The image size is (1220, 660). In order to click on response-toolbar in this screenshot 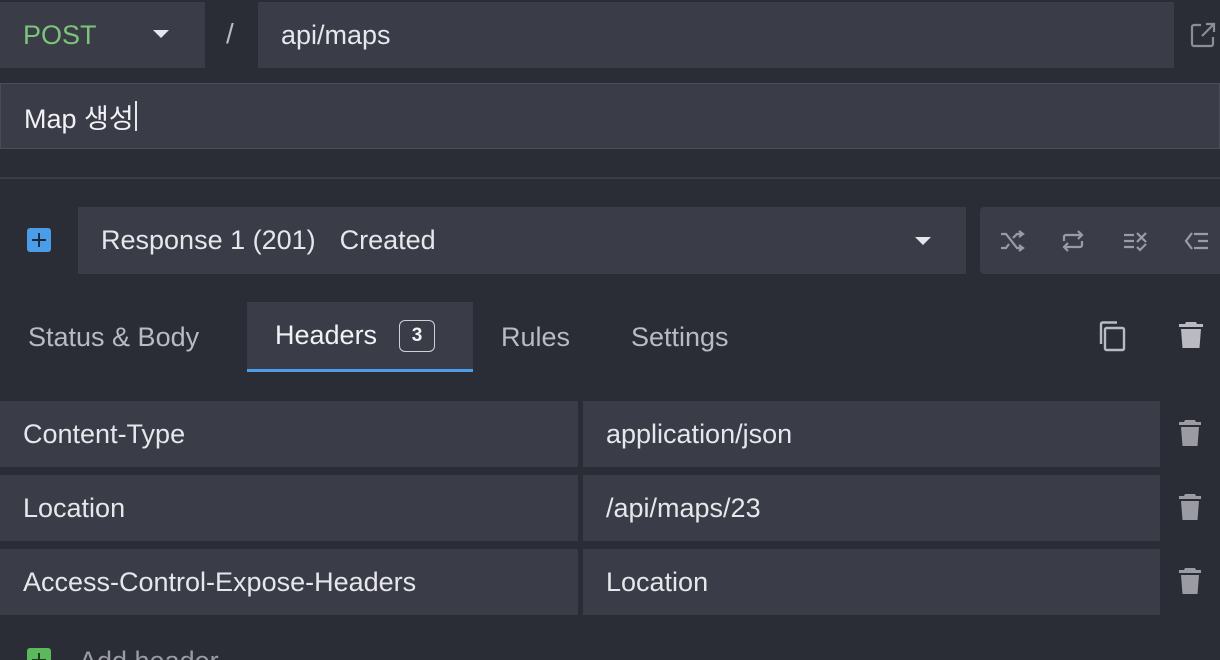, I will do `click(1100, 240)`.